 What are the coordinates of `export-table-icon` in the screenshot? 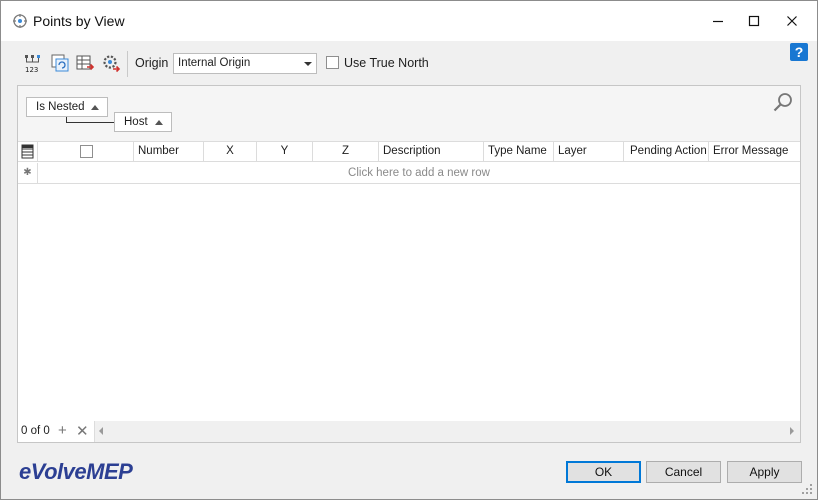 It's located at (85, 63).